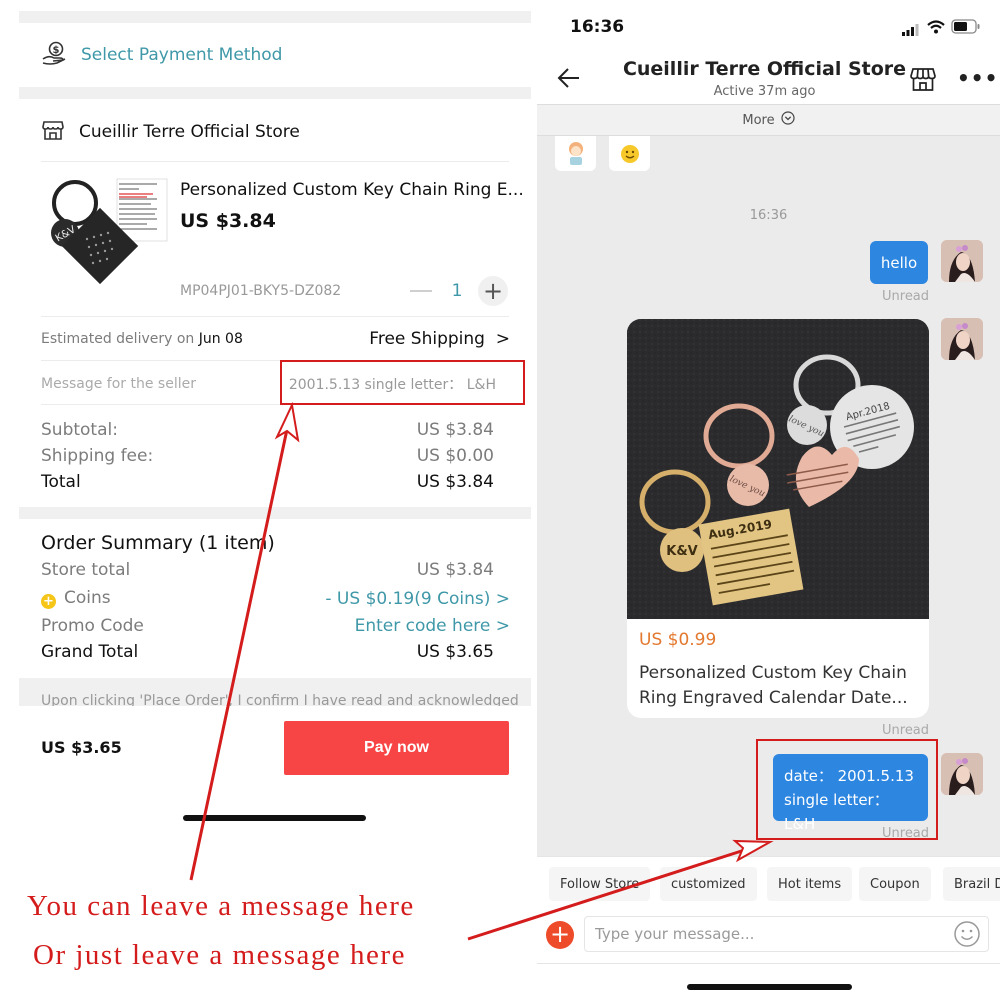  What do you see at coordinates (758, 120) in the screenshot?
I see `more-label: More` at bounding box center [758, 120].